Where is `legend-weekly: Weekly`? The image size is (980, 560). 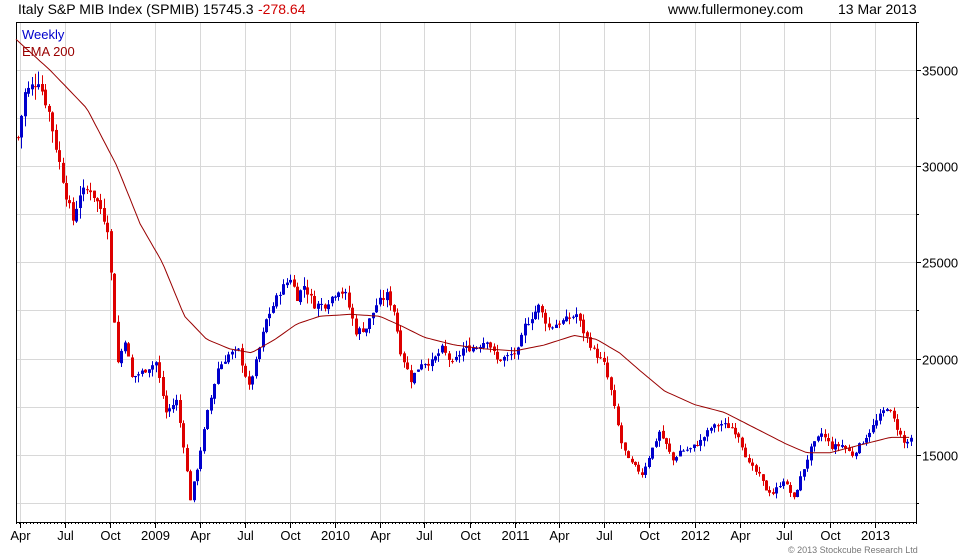 legend-weekly: Weekly is located at coordinates (43, 34).